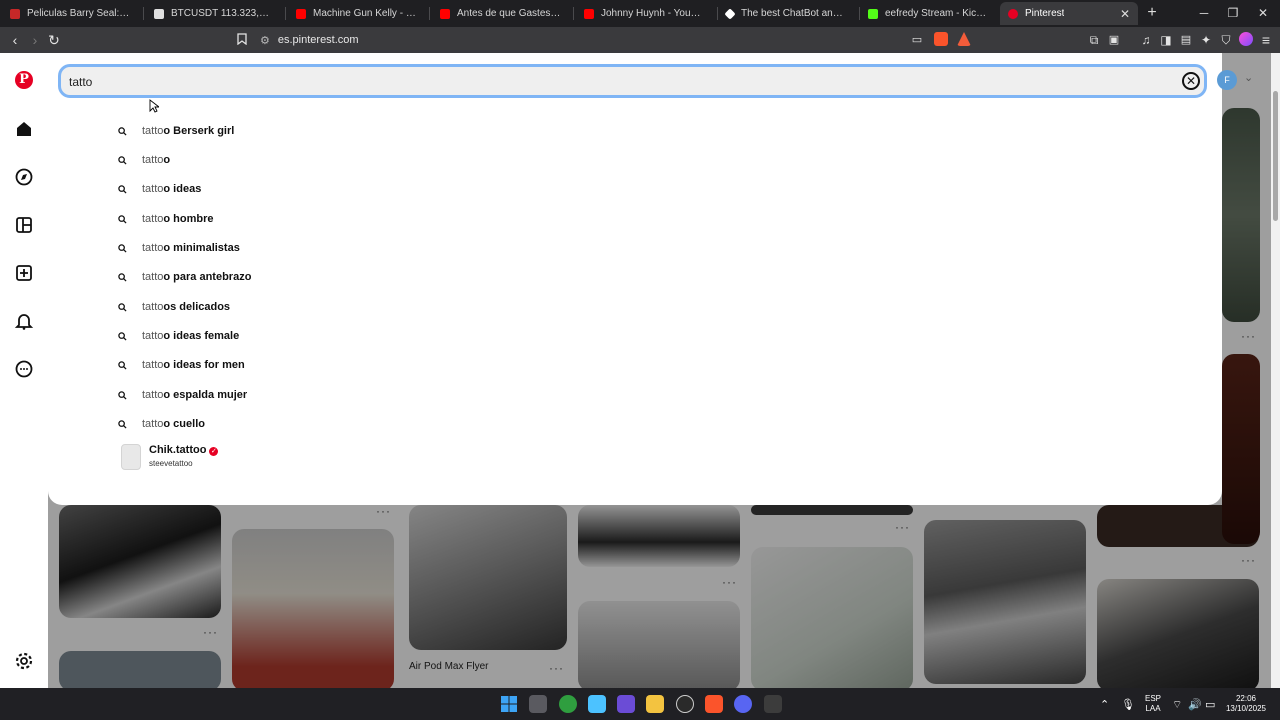 This screenshot has width=1280, height=720. What do you see at coordinates (171, 463) in the screenshot?
I see `account-handle: steevetattoo` at bounding box center [171, 463].